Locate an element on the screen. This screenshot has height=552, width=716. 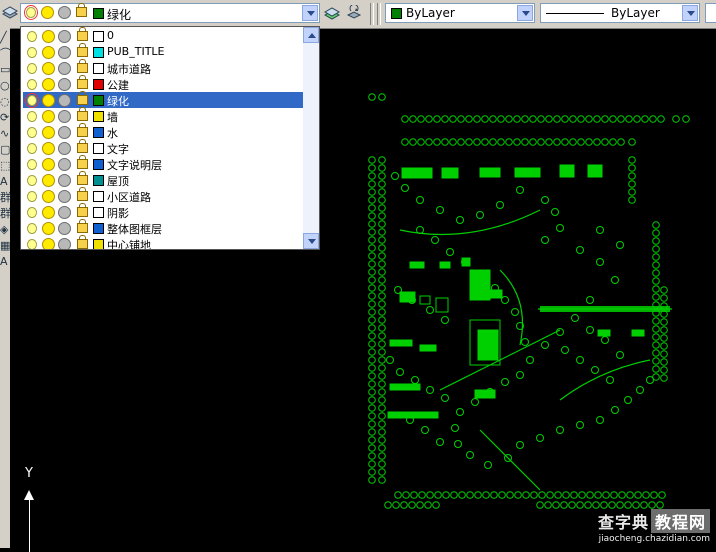
draw-tool-icon: ◌ is located at coordinates (5, 102).